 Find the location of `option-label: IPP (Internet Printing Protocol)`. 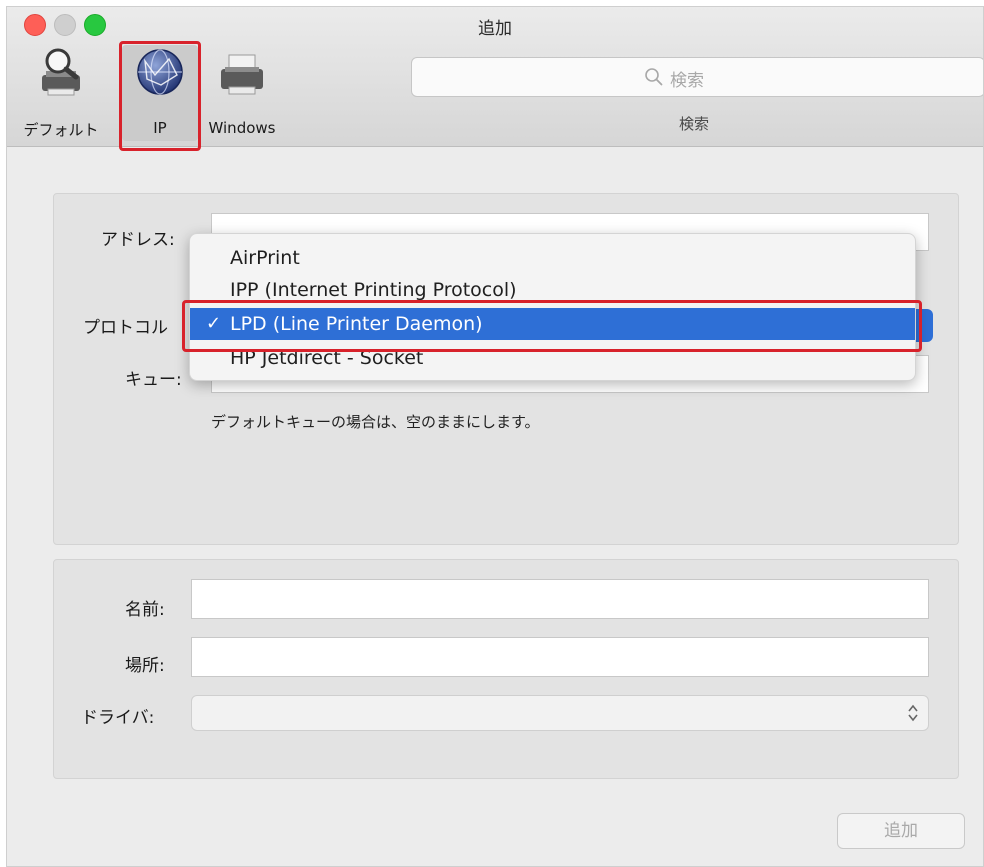

option-label: IPP (Internet Printing Protocol) is located at coordinates (373, 290).